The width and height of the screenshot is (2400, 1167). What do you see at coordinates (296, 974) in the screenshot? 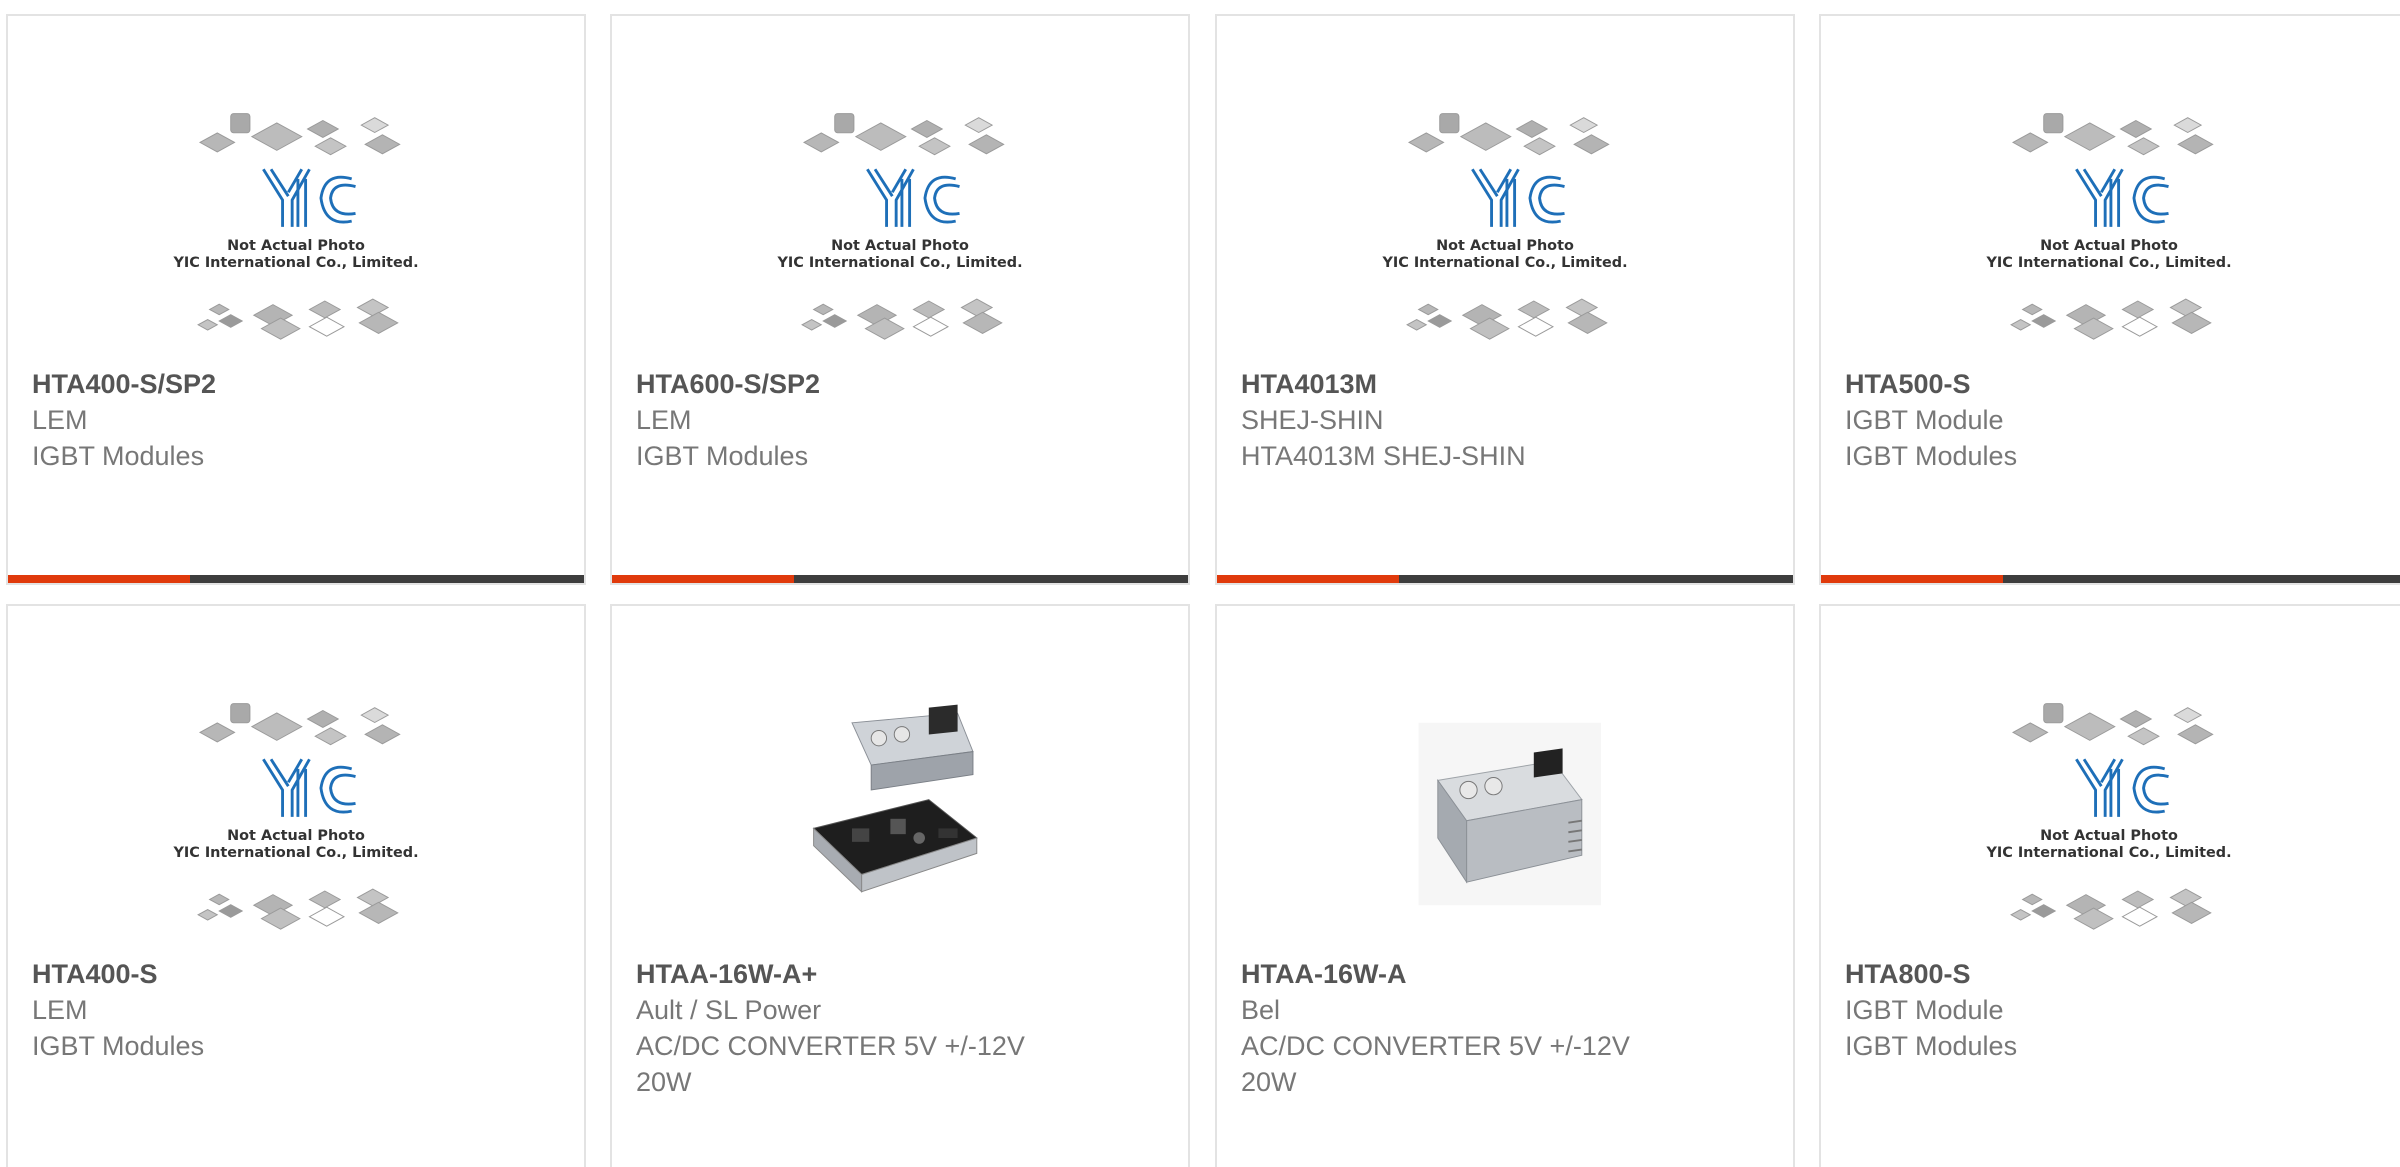
I see `part-number-link: HTA400-S` at bounding box center [296, 974].